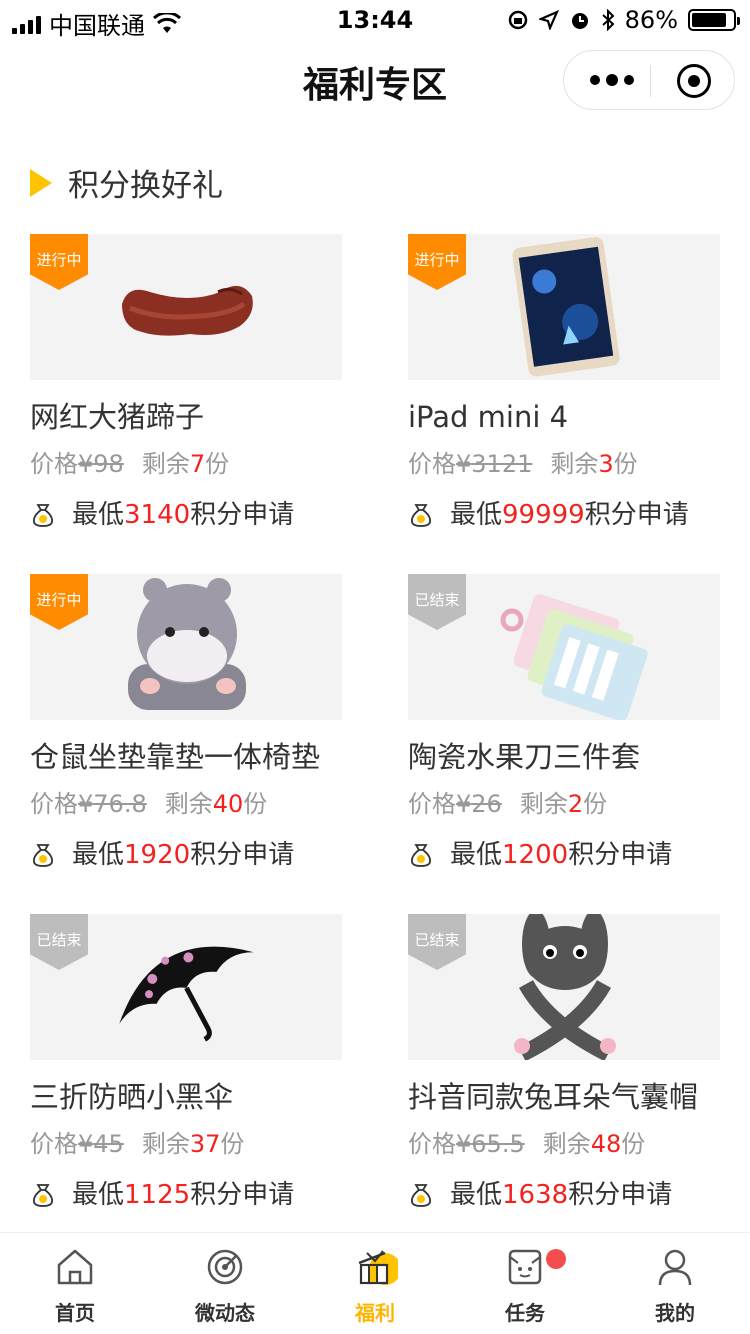 The height and width of the screenshot is (1334, 750). Describe the element at coordinates (564, 757) in the screenshot. I see `product-title: 陶瓷水果刀三件套` at that location.